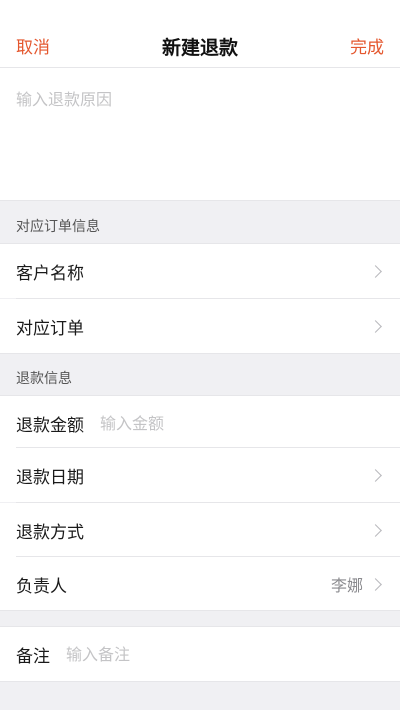 The image size is (400, 710). What do you see at coordinates (41, 586) in the screenshot?
I see `owner-label: 负责人` at bounding box center [41, 586].